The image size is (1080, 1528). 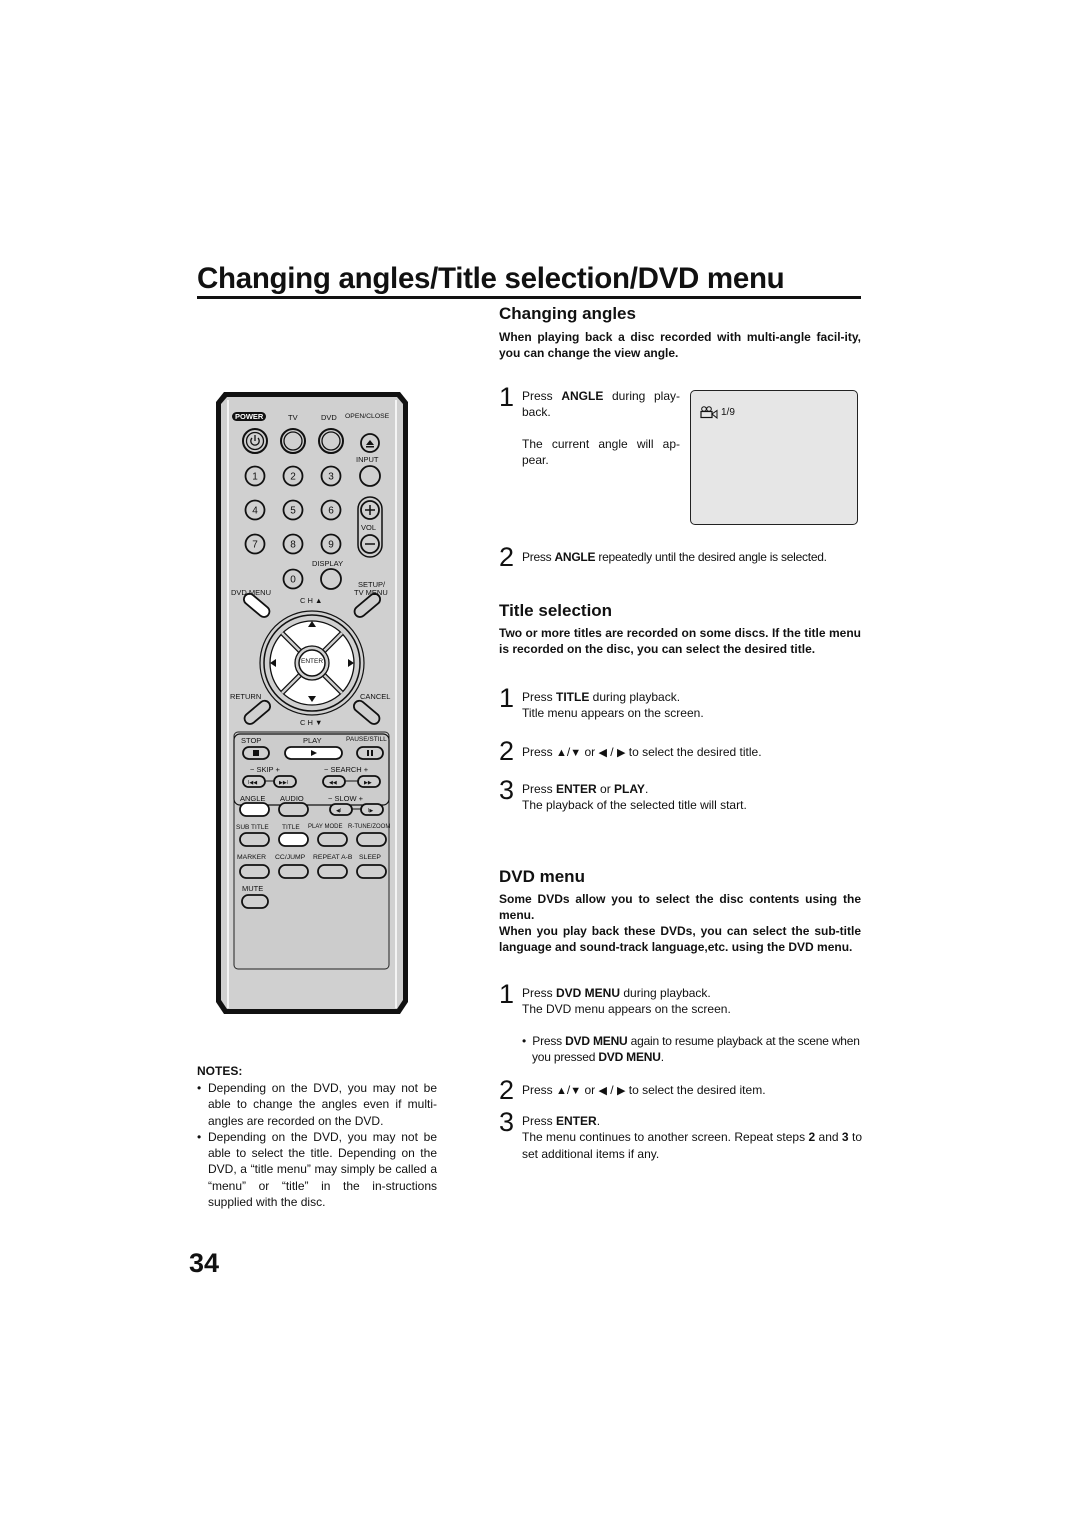 I want to click on remote-label-dvd-menu: DVD MENU, so click(x=251, y=592).